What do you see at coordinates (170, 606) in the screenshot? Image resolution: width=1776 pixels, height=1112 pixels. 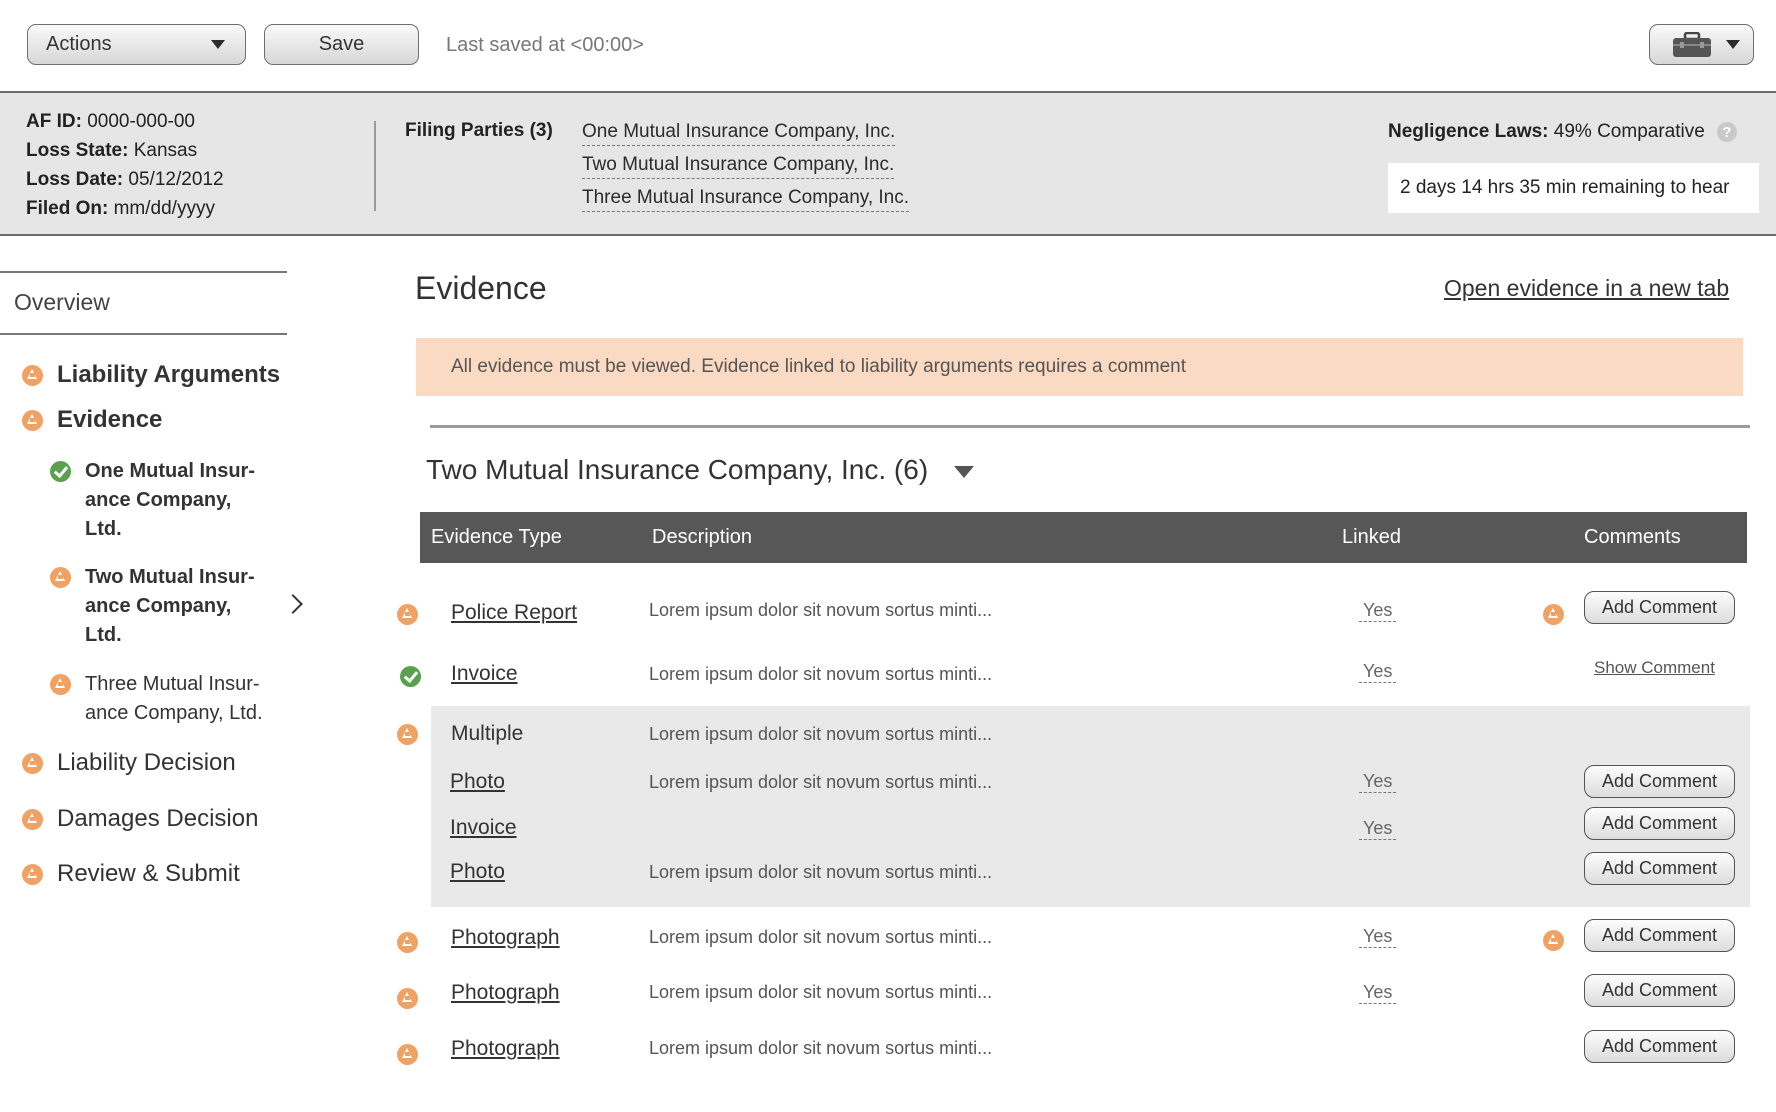 I see `nav-label: Two Mutual Insur- ance Company, Ltd.` at bounding box center [170, 606].